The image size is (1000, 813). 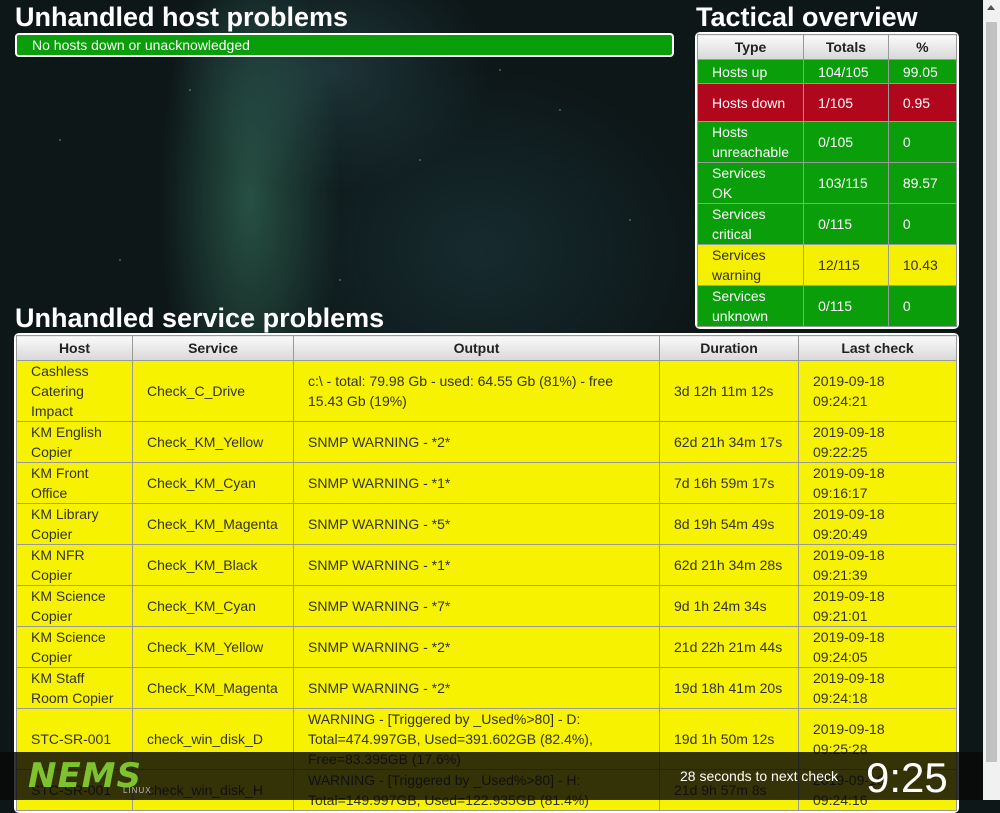 I want to click on service-host: Cashless Catering Impact, so click(x=74, y=391).